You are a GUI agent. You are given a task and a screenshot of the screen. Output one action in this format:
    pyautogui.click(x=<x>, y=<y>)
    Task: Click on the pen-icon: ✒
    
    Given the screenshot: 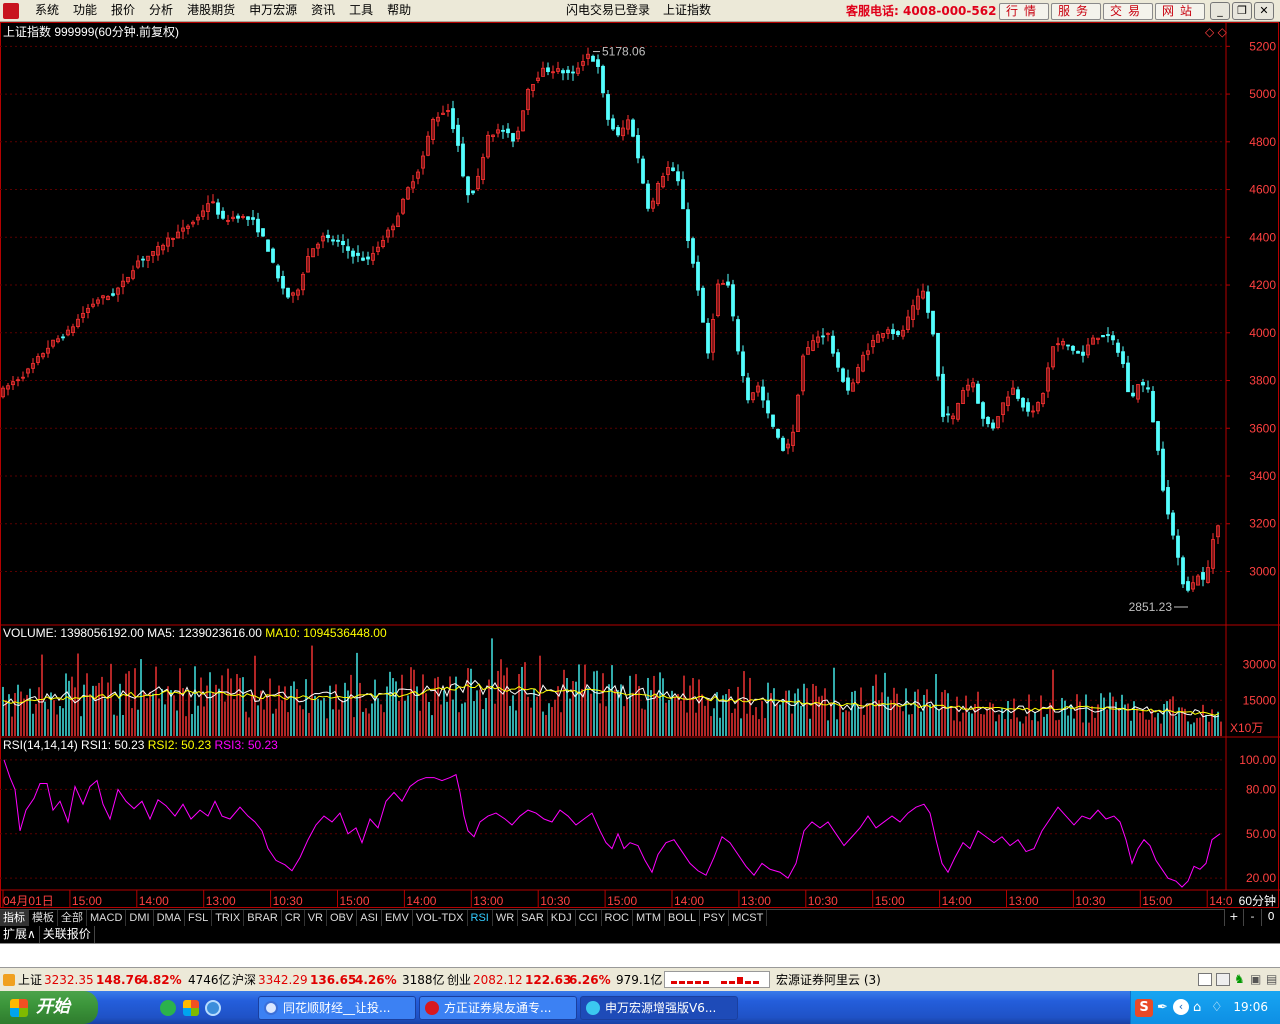 What is the action you would take?
    pyautogui.click(x=1162, y=1007)
    